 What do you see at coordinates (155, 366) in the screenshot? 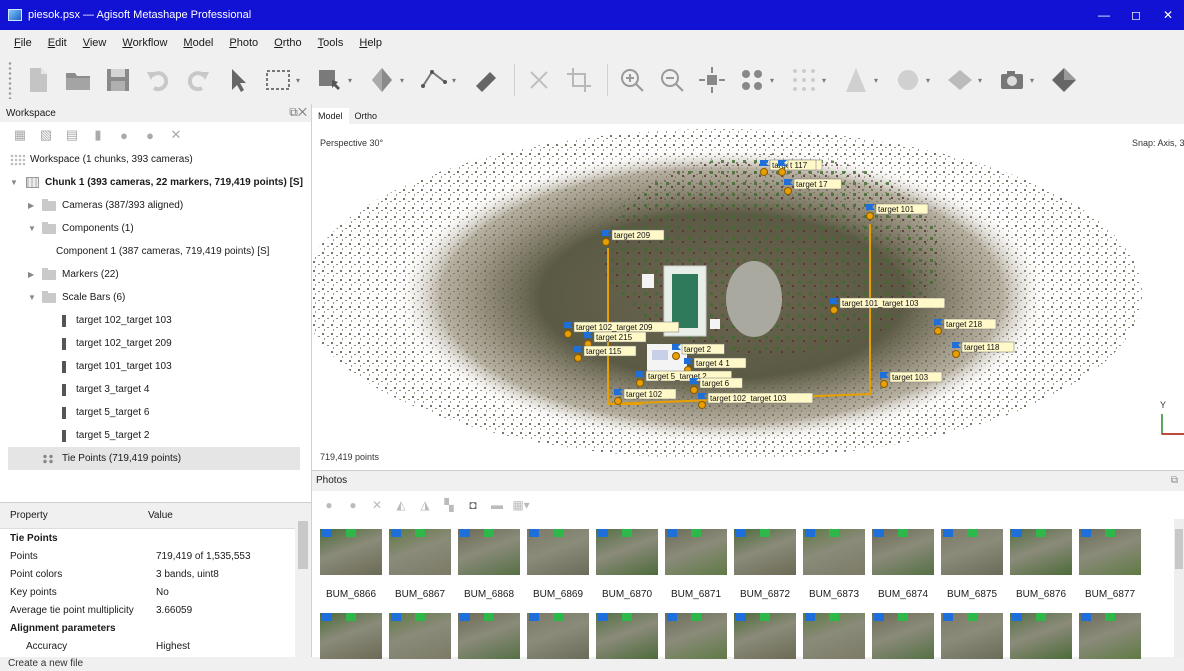
I see `tree-scale-bar-item: target 101_target 103` at bounding box center [155, 366].